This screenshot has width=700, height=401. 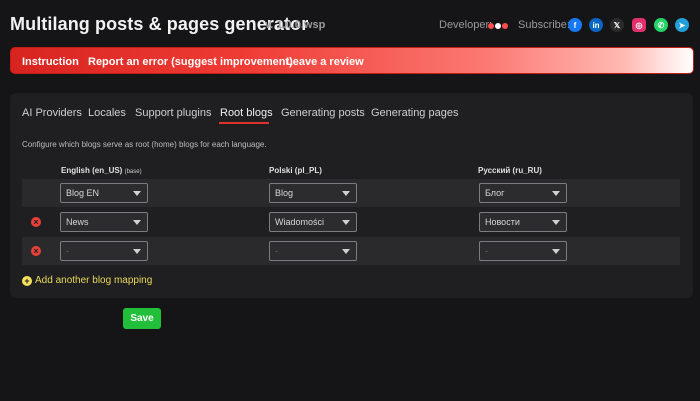 I want to click on tab-ai-providers: AI Providers, so click(x=52, y=113).